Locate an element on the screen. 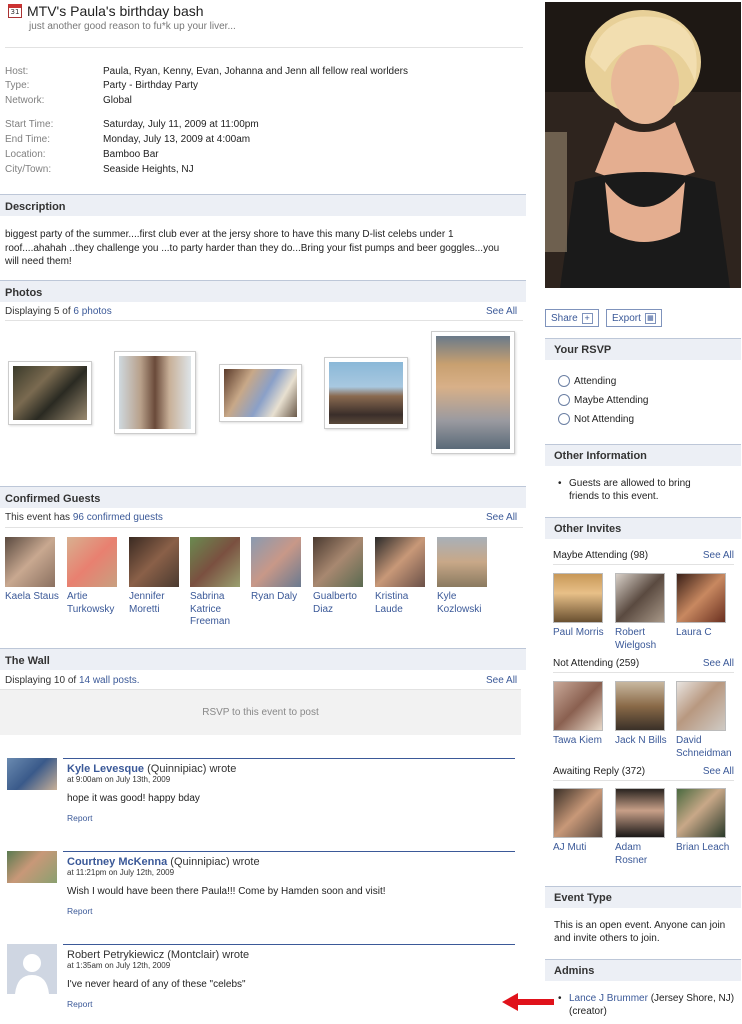 The width and height of the screenshot is (742, 1024). wall-post-author-link: Kyle Levesque is located at coordinates (105, 769).